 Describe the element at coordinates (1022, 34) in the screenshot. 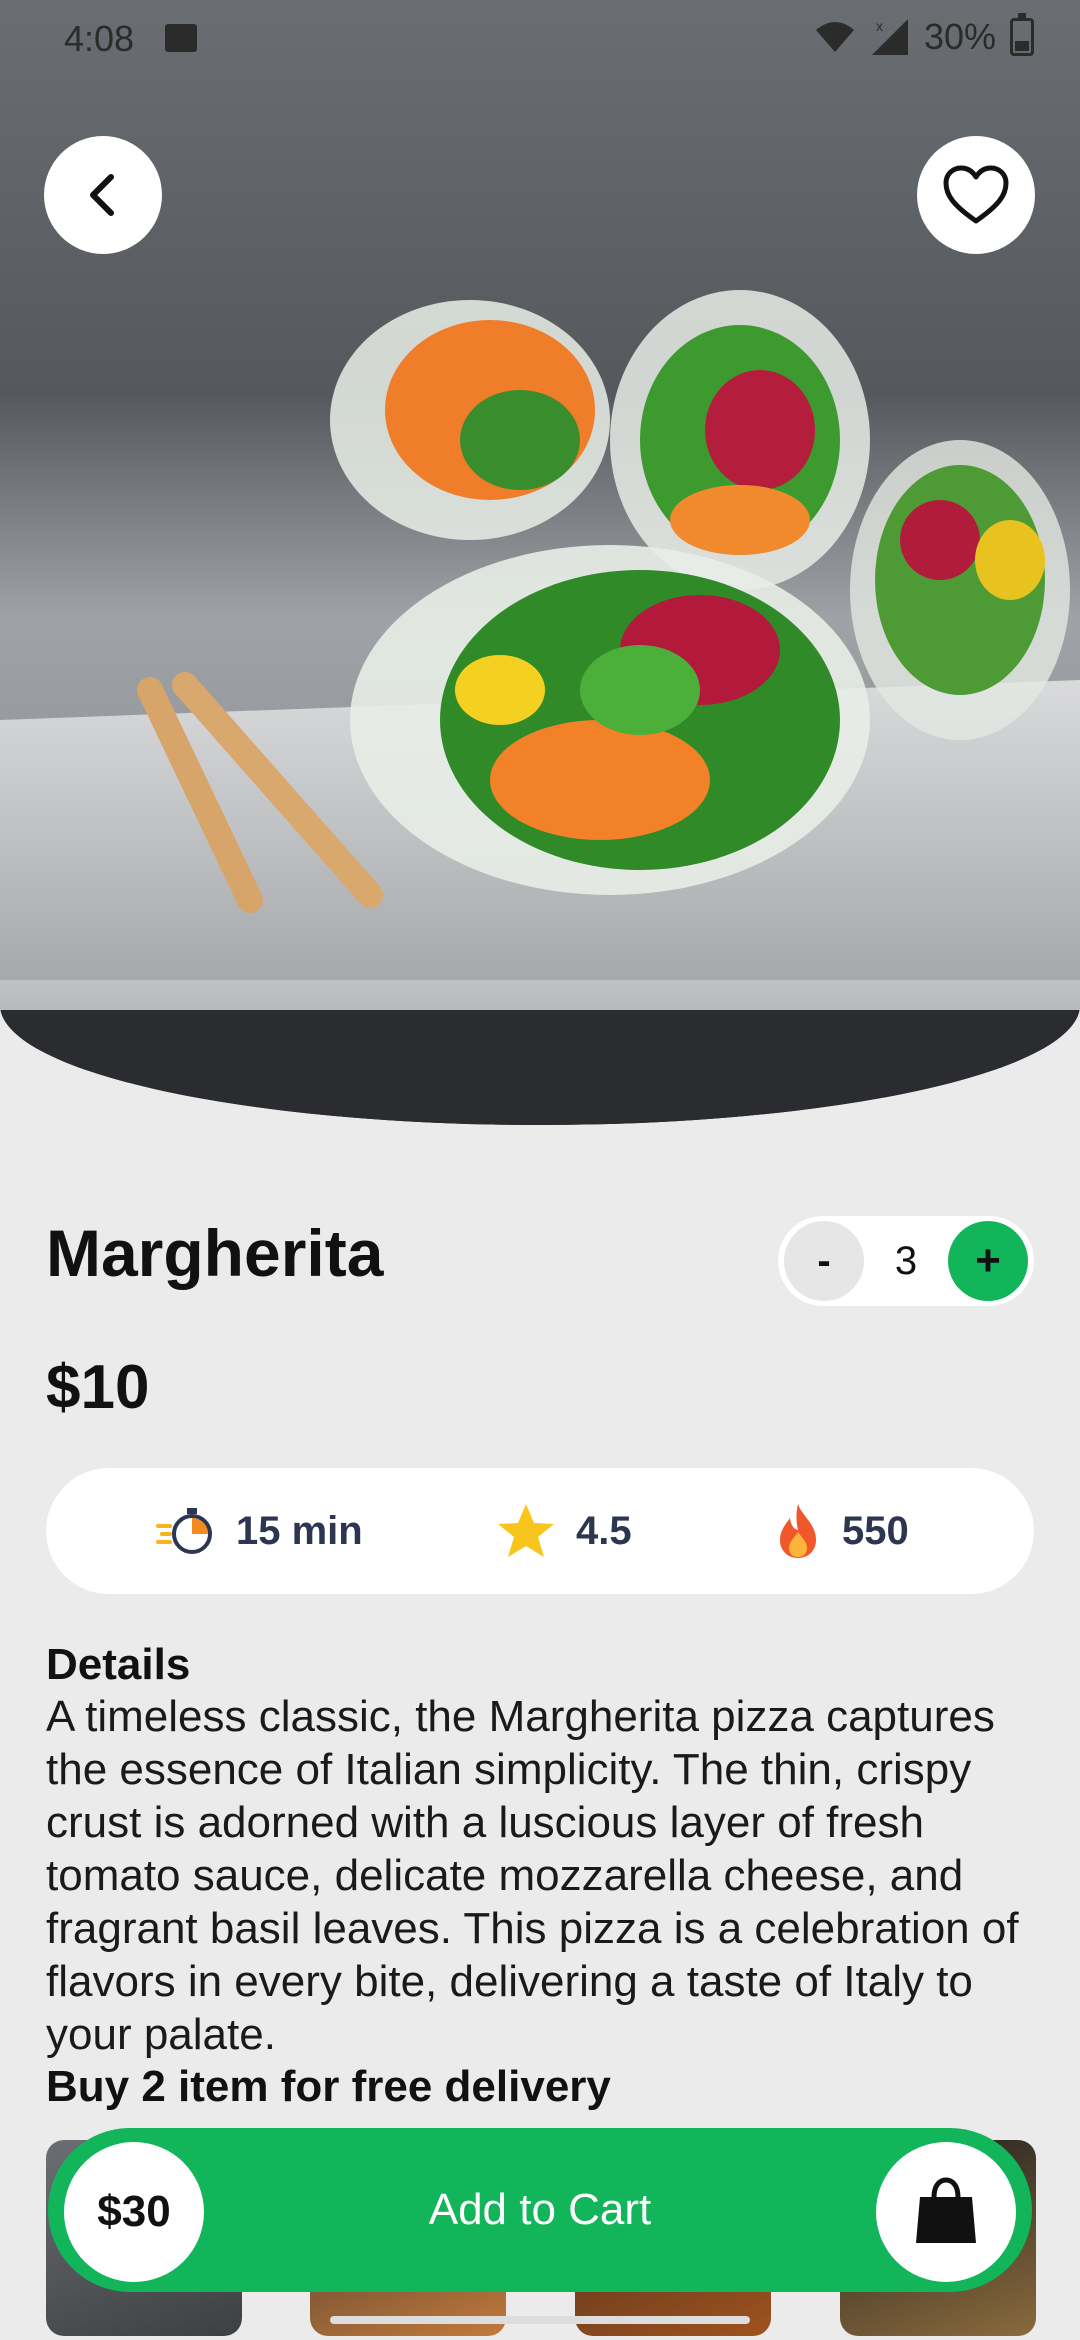

I see `battery-icon` at that location.